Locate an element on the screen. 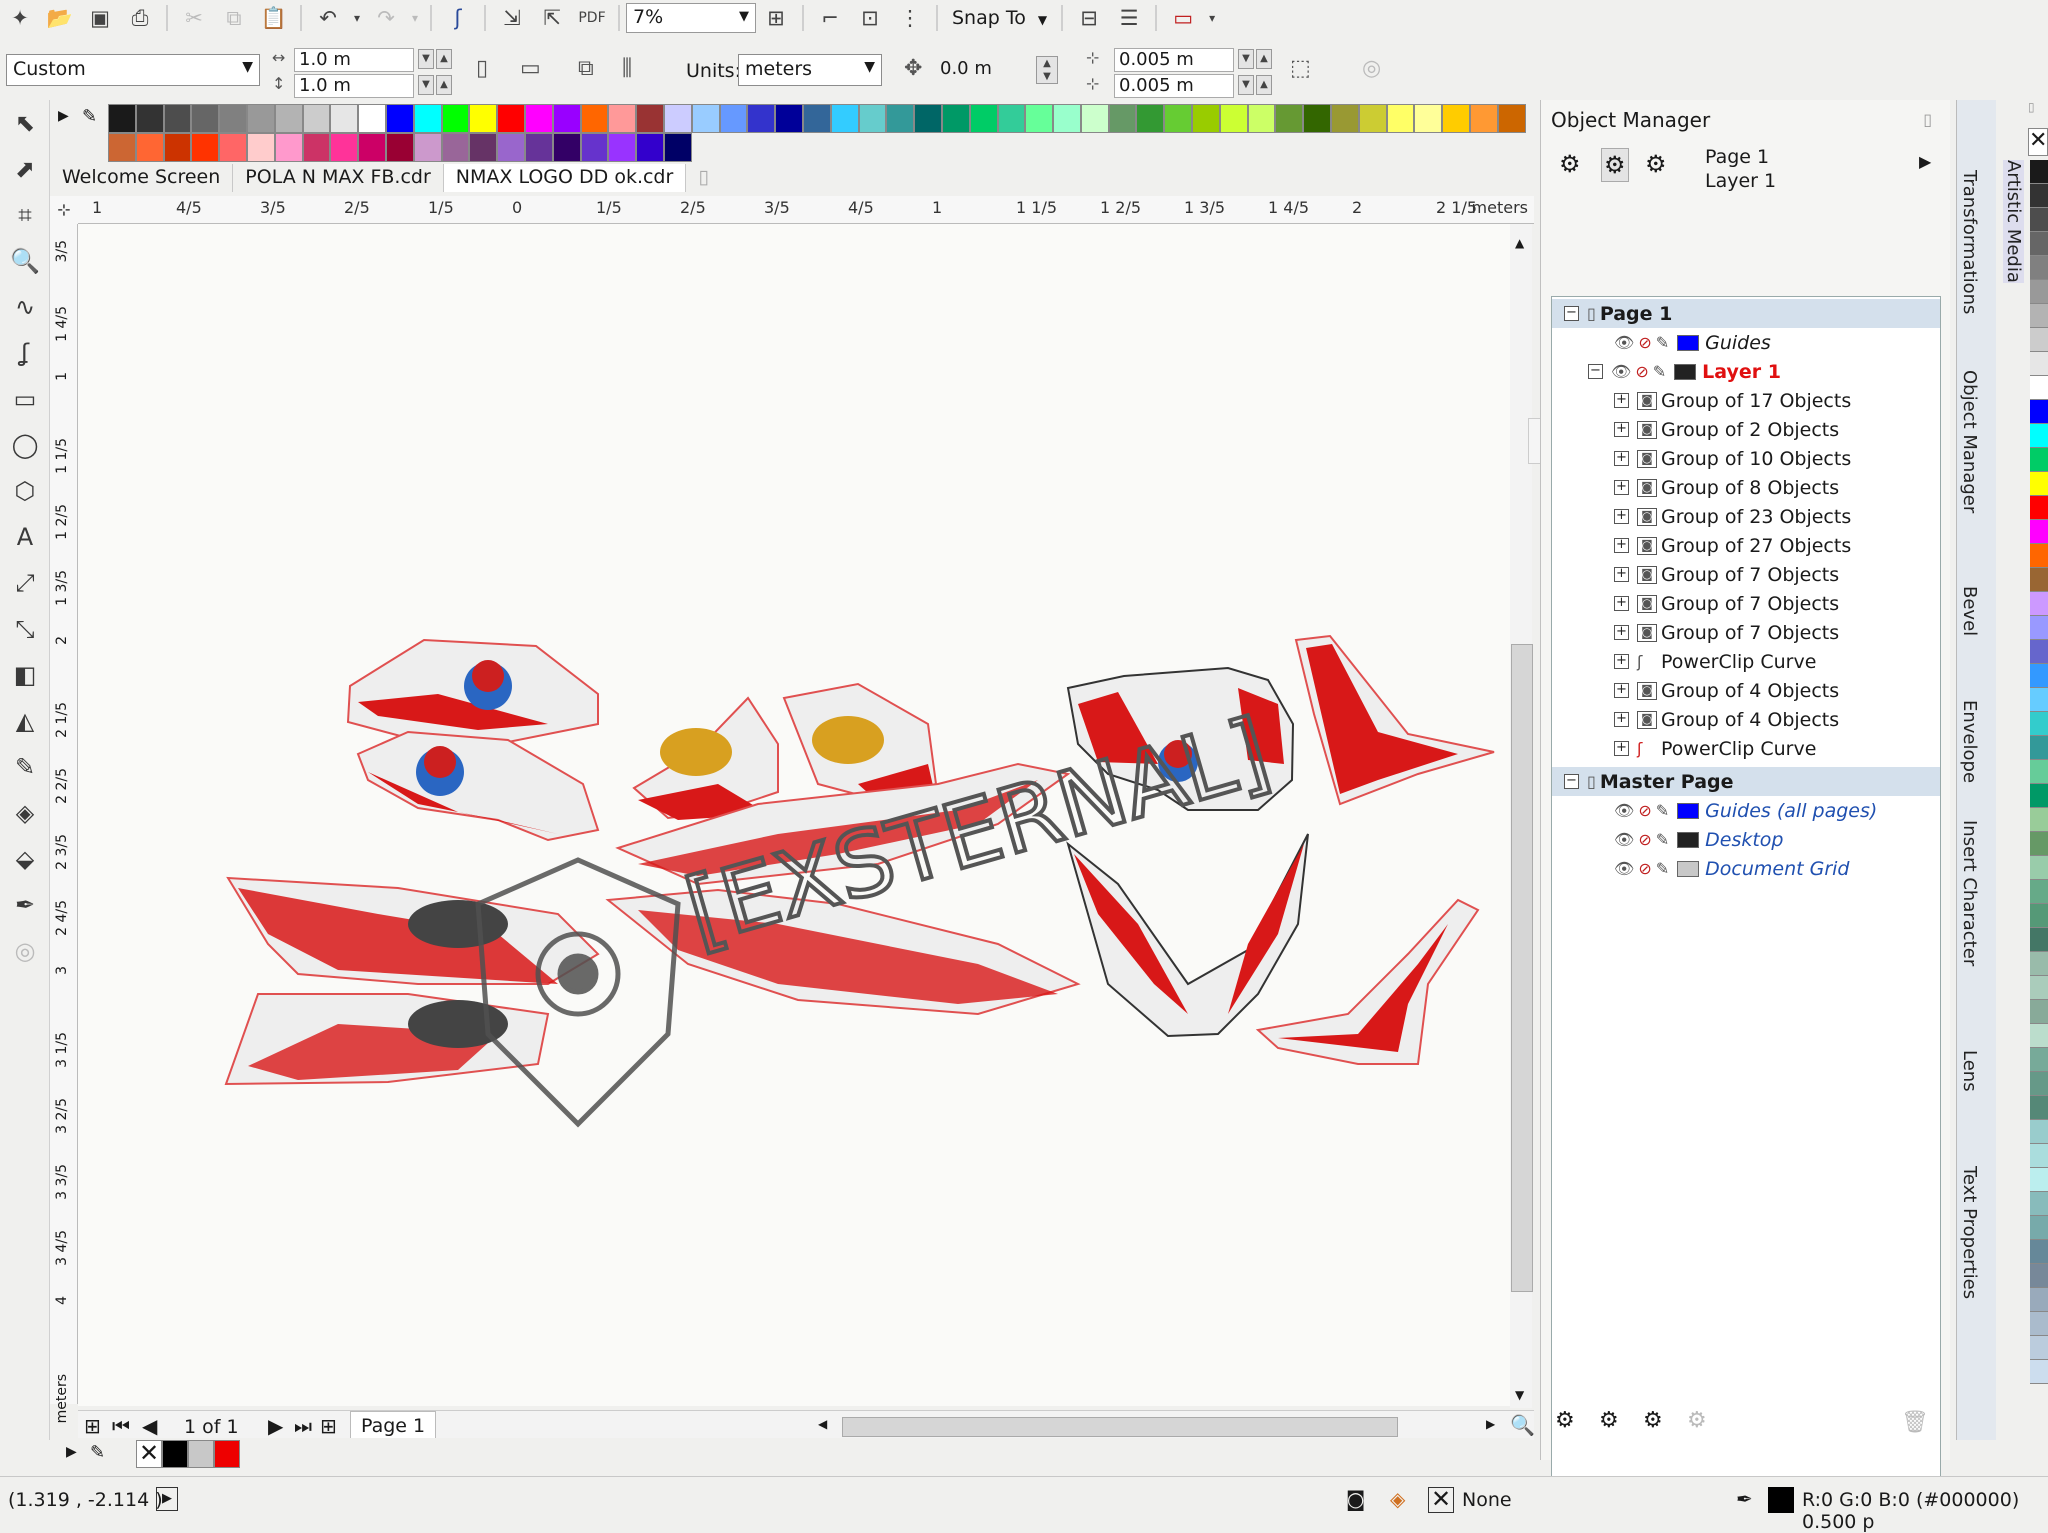  add-page-after-icon: ⊞ is located at coordinates (328, 1426).